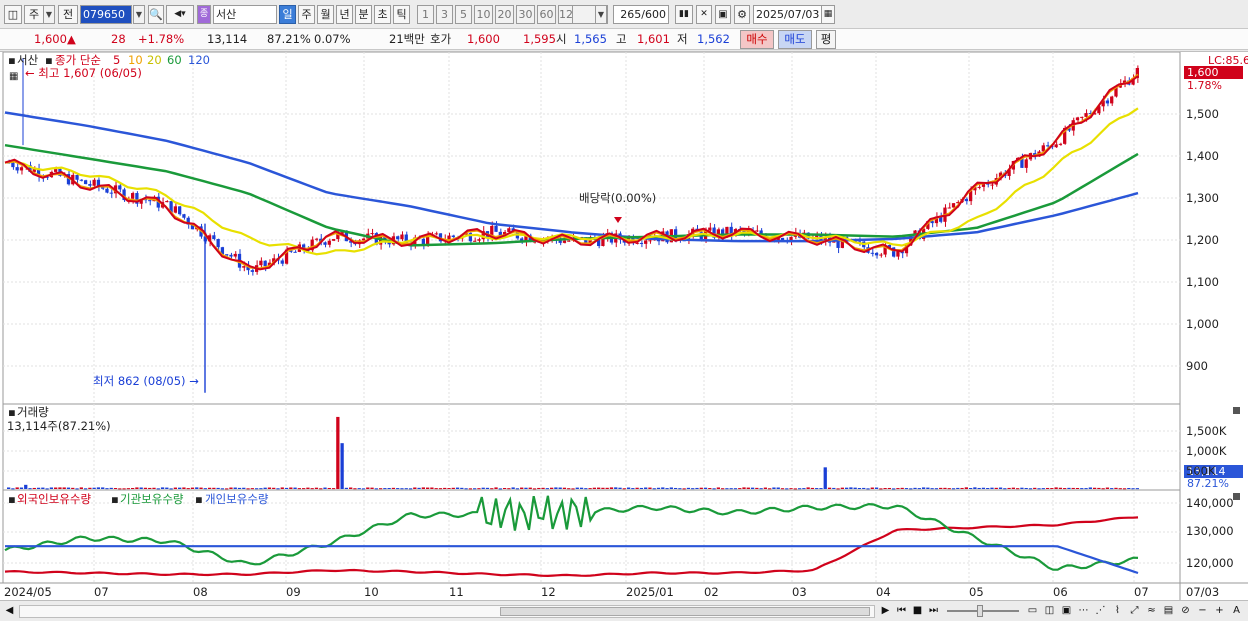 The height and width of the screenshot is (621, 1248). Describe the element at coordinates (199, 60) in the screenshot. I see `ma120-label: 120` at that location.